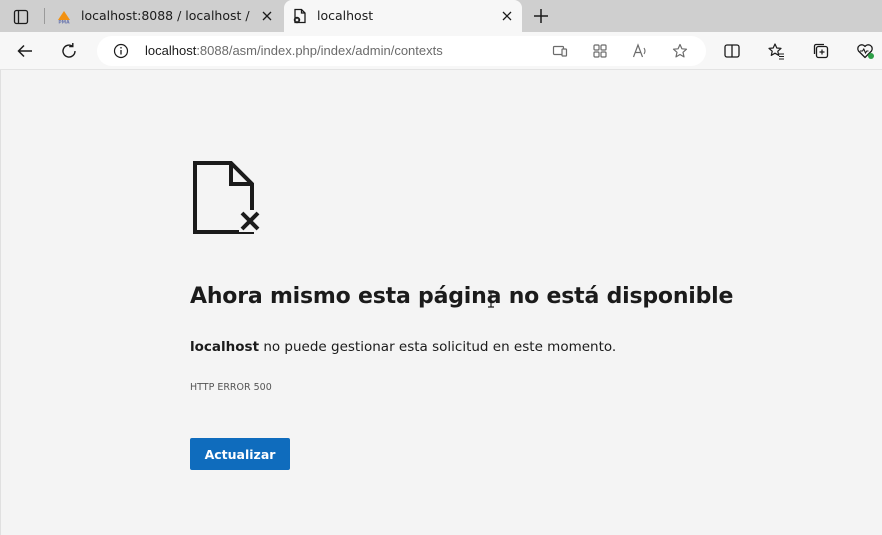  I want to click on apps-grid-icon, so click(600, 51).